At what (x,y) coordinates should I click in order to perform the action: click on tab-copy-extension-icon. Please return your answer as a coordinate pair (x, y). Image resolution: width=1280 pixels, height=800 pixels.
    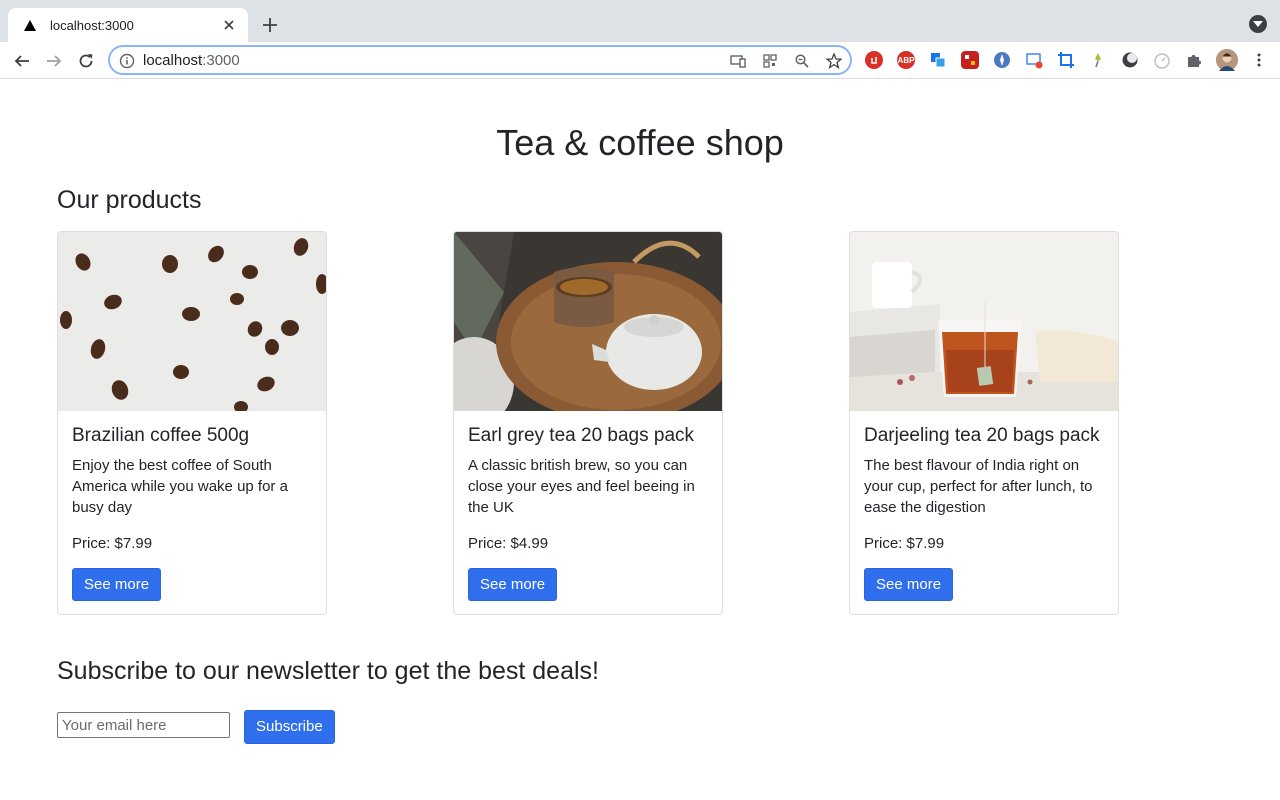
    Looking at the image, I should click on (938, 60).